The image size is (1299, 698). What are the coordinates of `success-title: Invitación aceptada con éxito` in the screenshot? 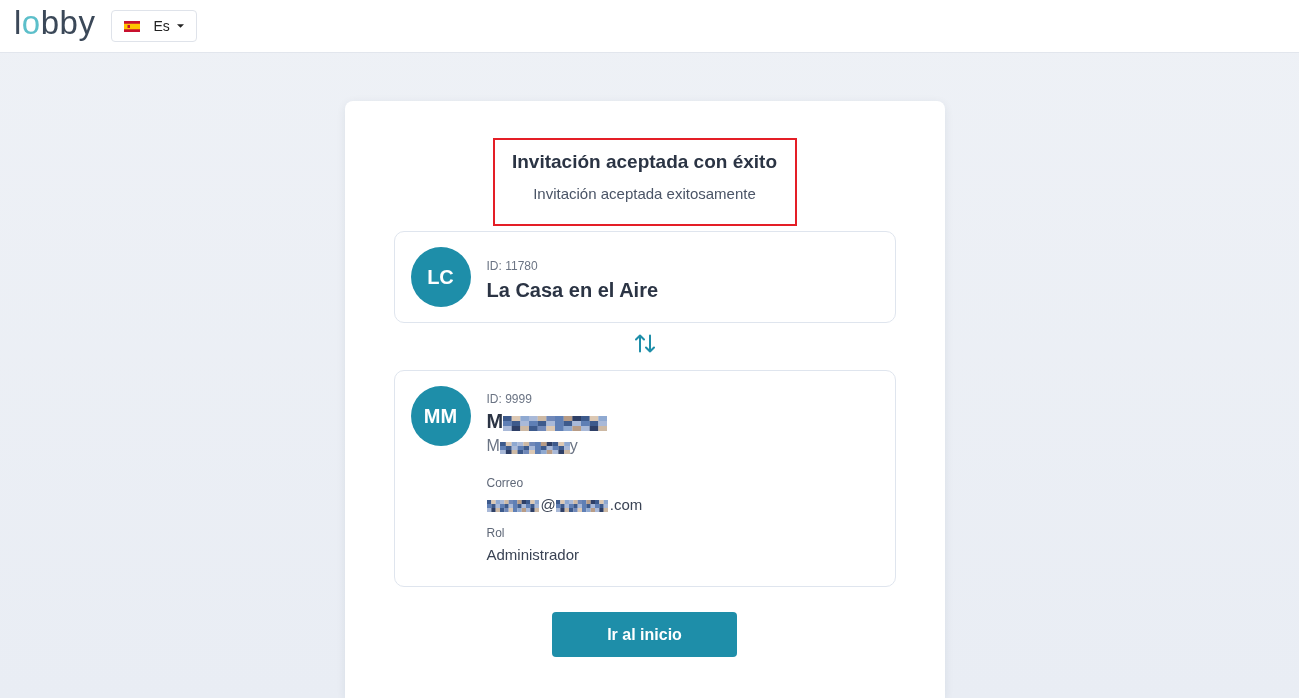 It's located at (644, 162).